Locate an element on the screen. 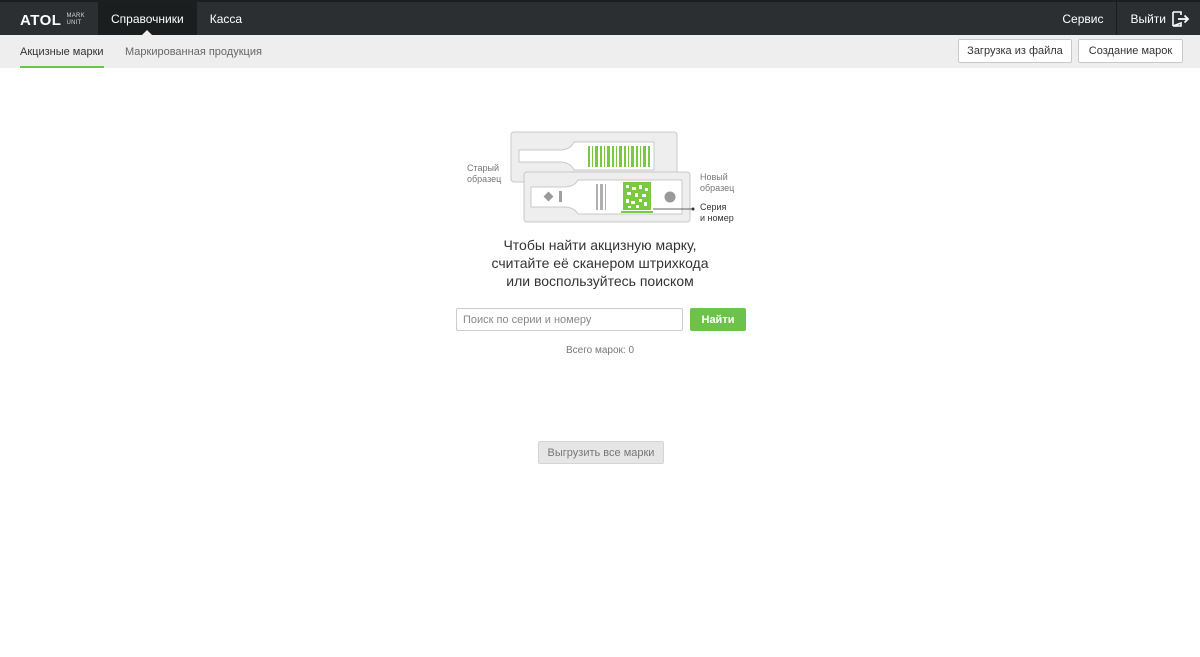 This screenshot has width=1200, height=657. atol-logo: ATOL MARK UNIT is located at coordinates (52, 20).